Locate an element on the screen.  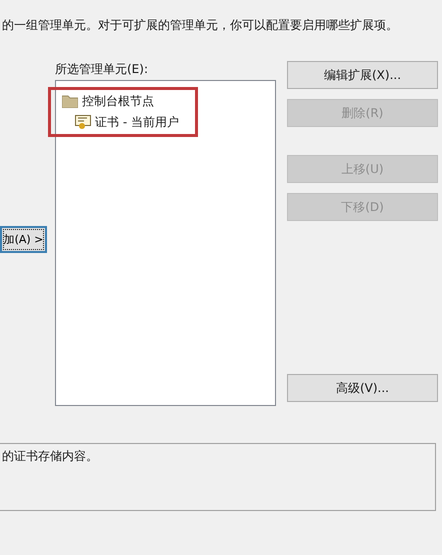
add-button: 加(A) > is located at coordinates (23, 239).